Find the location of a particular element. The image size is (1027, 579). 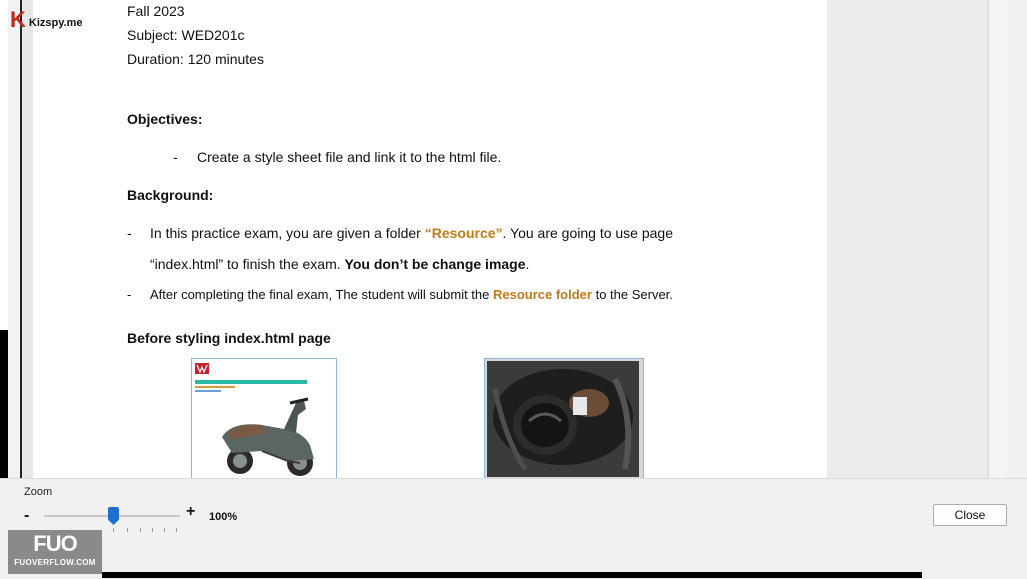

term-line: Fall 2023 is located at coordinates (156, 11).